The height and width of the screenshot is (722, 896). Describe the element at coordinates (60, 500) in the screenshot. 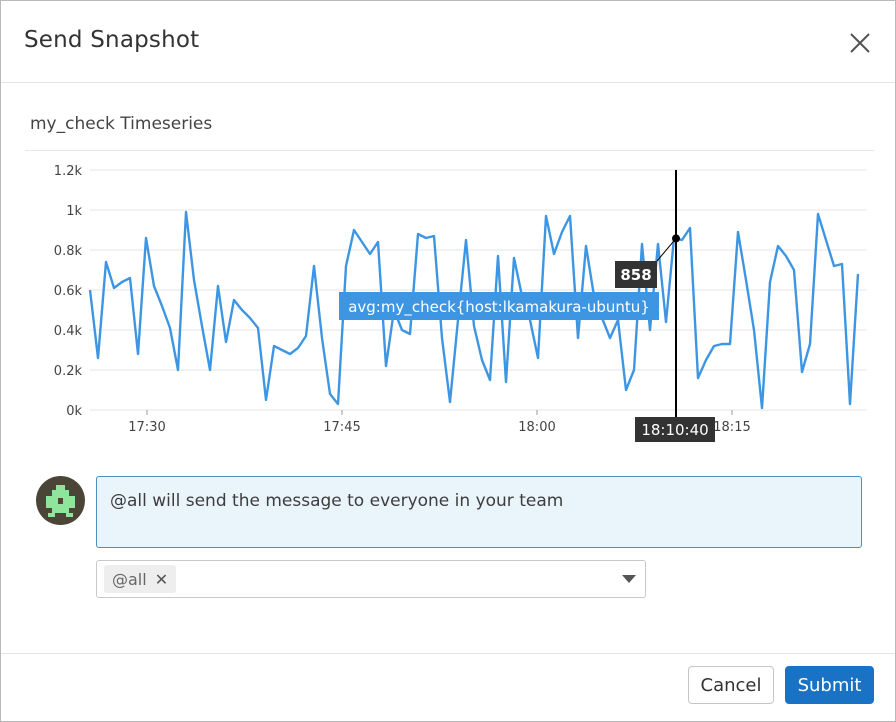

I see `user-avatar` at that location.